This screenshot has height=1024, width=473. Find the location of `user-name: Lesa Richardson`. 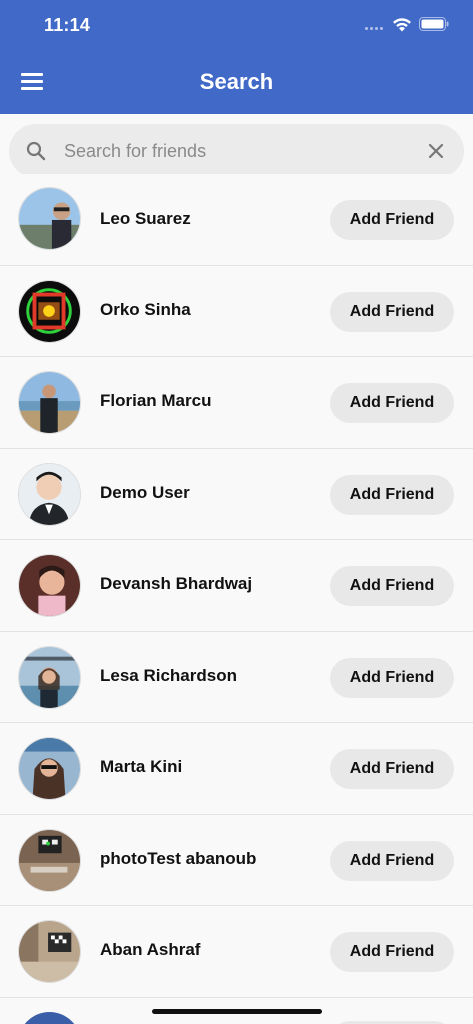

user-name: Lesa Richardson is located at coordinates (168, 675).